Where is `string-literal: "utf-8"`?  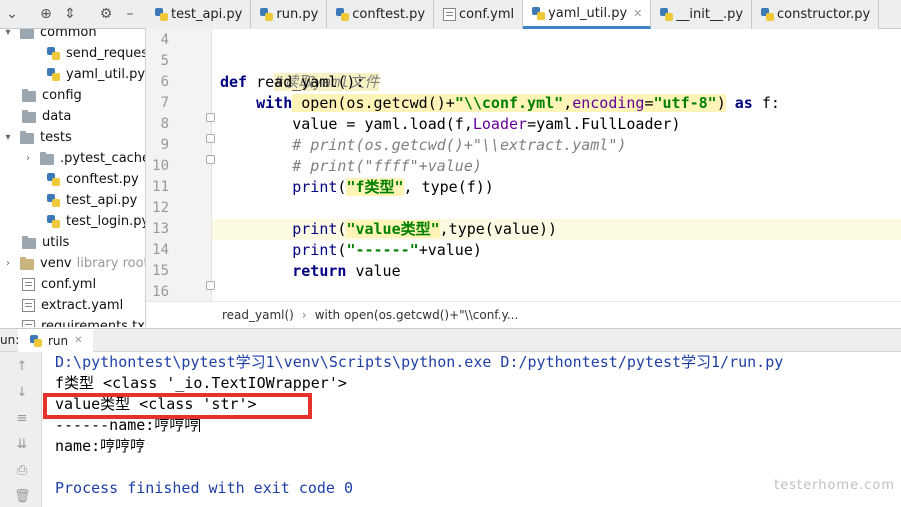 string-literal: "utf-8" is located at coordinates (685, 103).